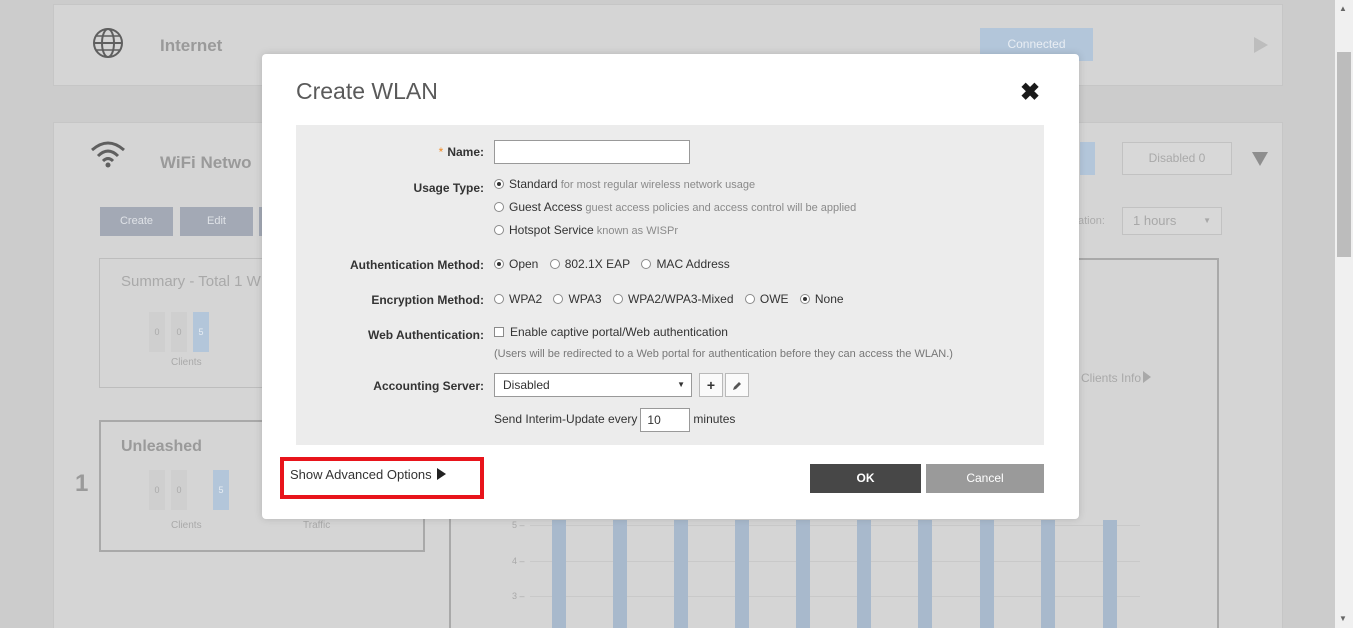 Image resolution: width=1353 pixels, height=628 pixels. I want to click on wifi-icon, so click(108, 154).